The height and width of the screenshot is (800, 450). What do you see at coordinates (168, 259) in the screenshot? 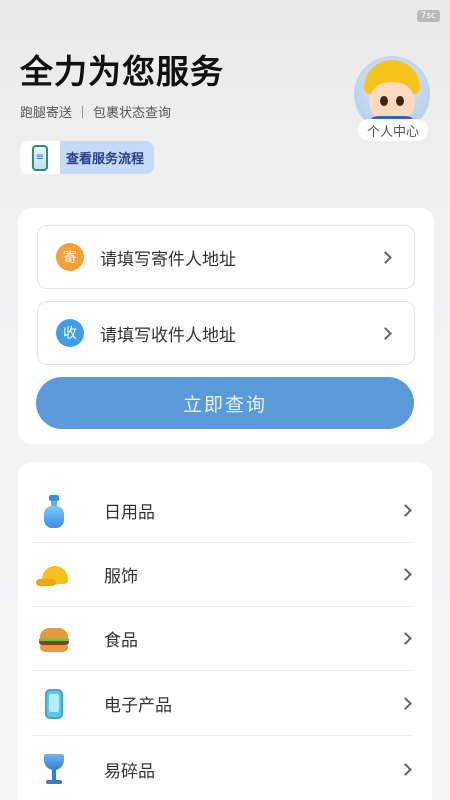
I see `sender-address-placeholder: 请填写寄件人地址` at bounding box center [168, 259].